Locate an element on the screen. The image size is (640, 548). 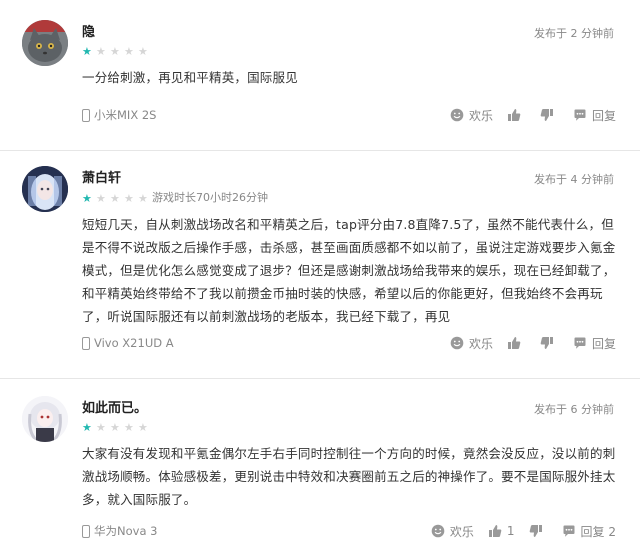
device-name: 华为Nova 3 is located at coordinates (126, 531).